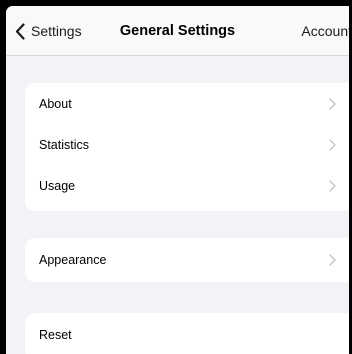  Describe the element at coordinates (64, 144) in the screenshot. I see `list-item-label: Statistics` at that location.